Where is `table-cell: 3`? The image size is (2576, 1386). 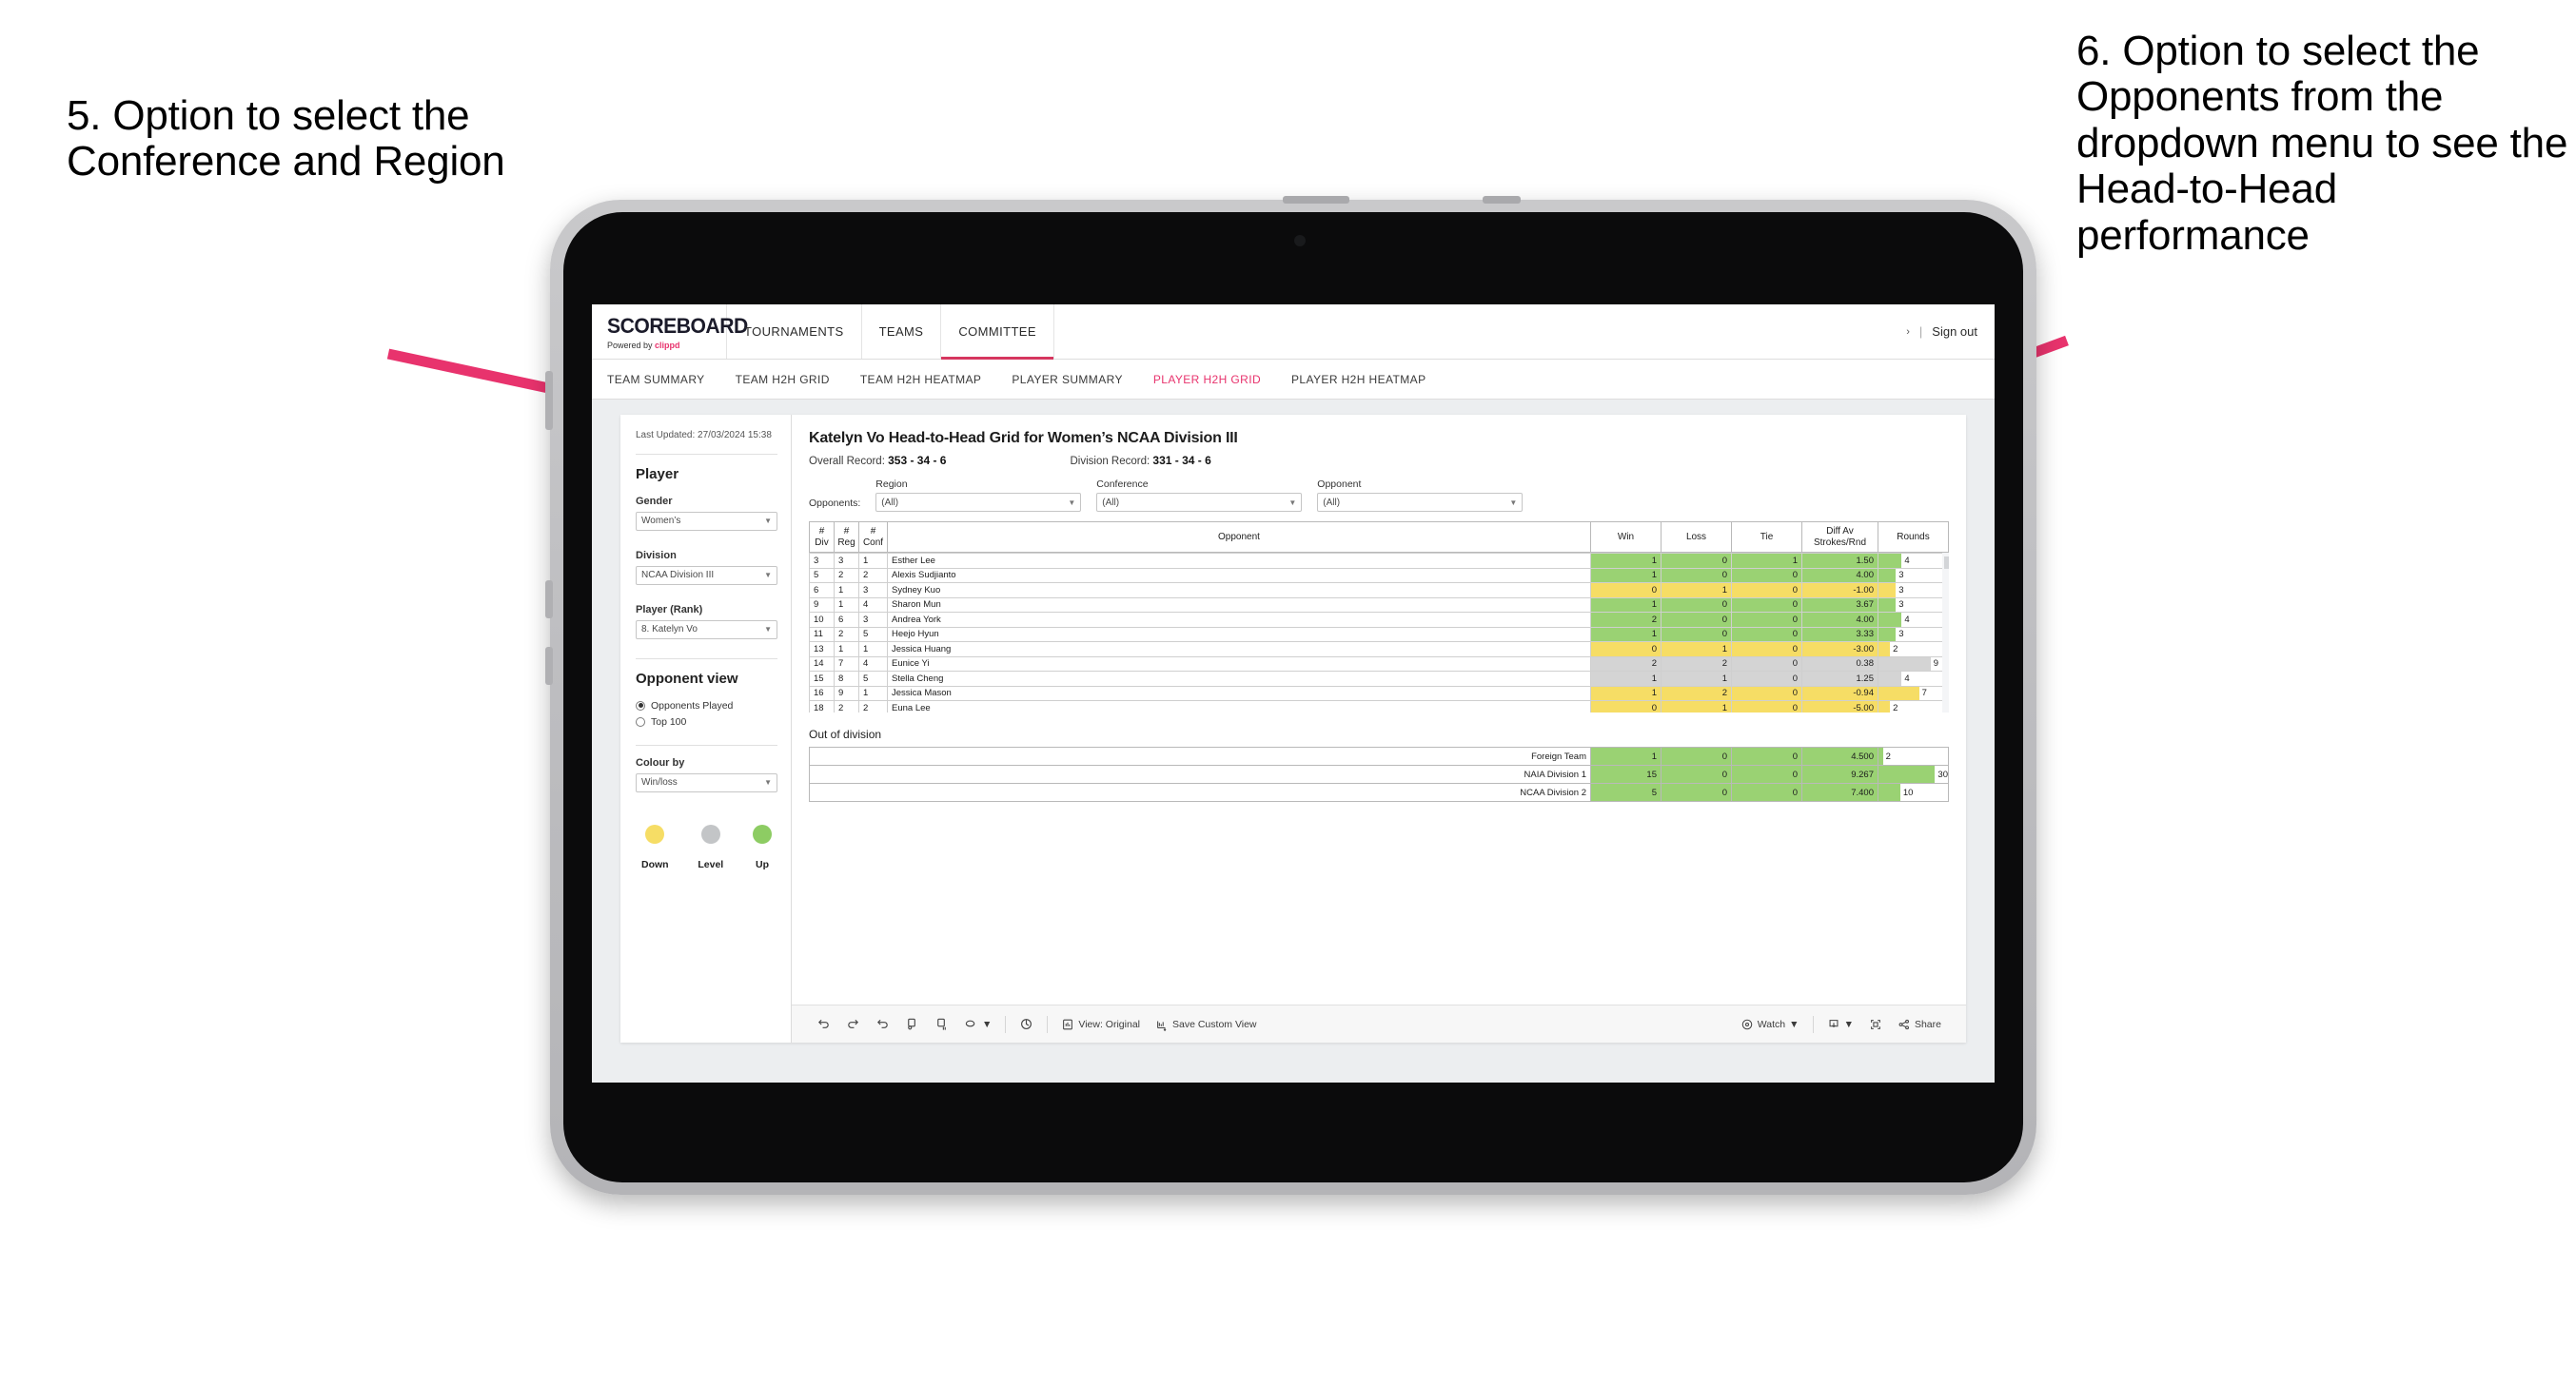
table-cell: 3 is located at coordinates (873, 620).